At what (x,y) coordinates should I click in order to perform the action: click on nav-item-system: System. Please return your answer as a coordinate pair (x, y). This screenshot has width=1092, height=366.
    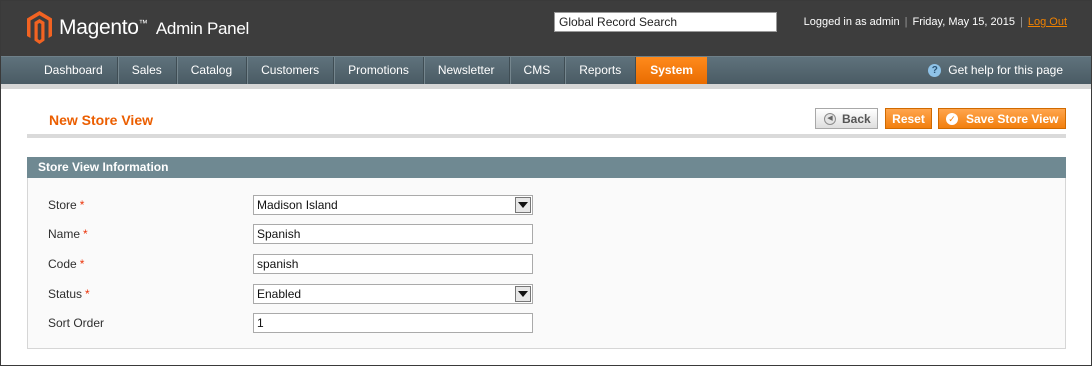
    Looking at the image, I should click on (671, 71).